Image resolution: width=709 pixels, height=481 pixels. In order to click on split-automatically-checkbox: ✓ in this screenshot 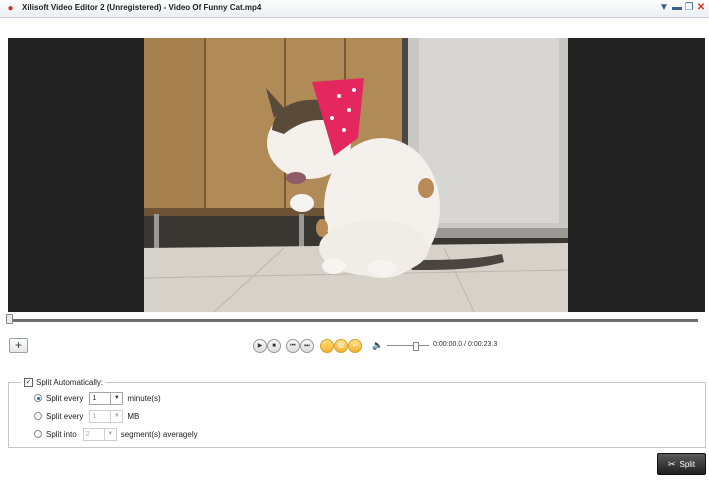, I will do `click(28, 382)`.